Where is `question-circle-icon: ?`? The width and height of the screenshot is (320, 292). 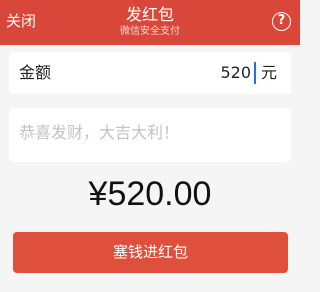
question-circle-icon: ? is located at coordinates (281, 21).